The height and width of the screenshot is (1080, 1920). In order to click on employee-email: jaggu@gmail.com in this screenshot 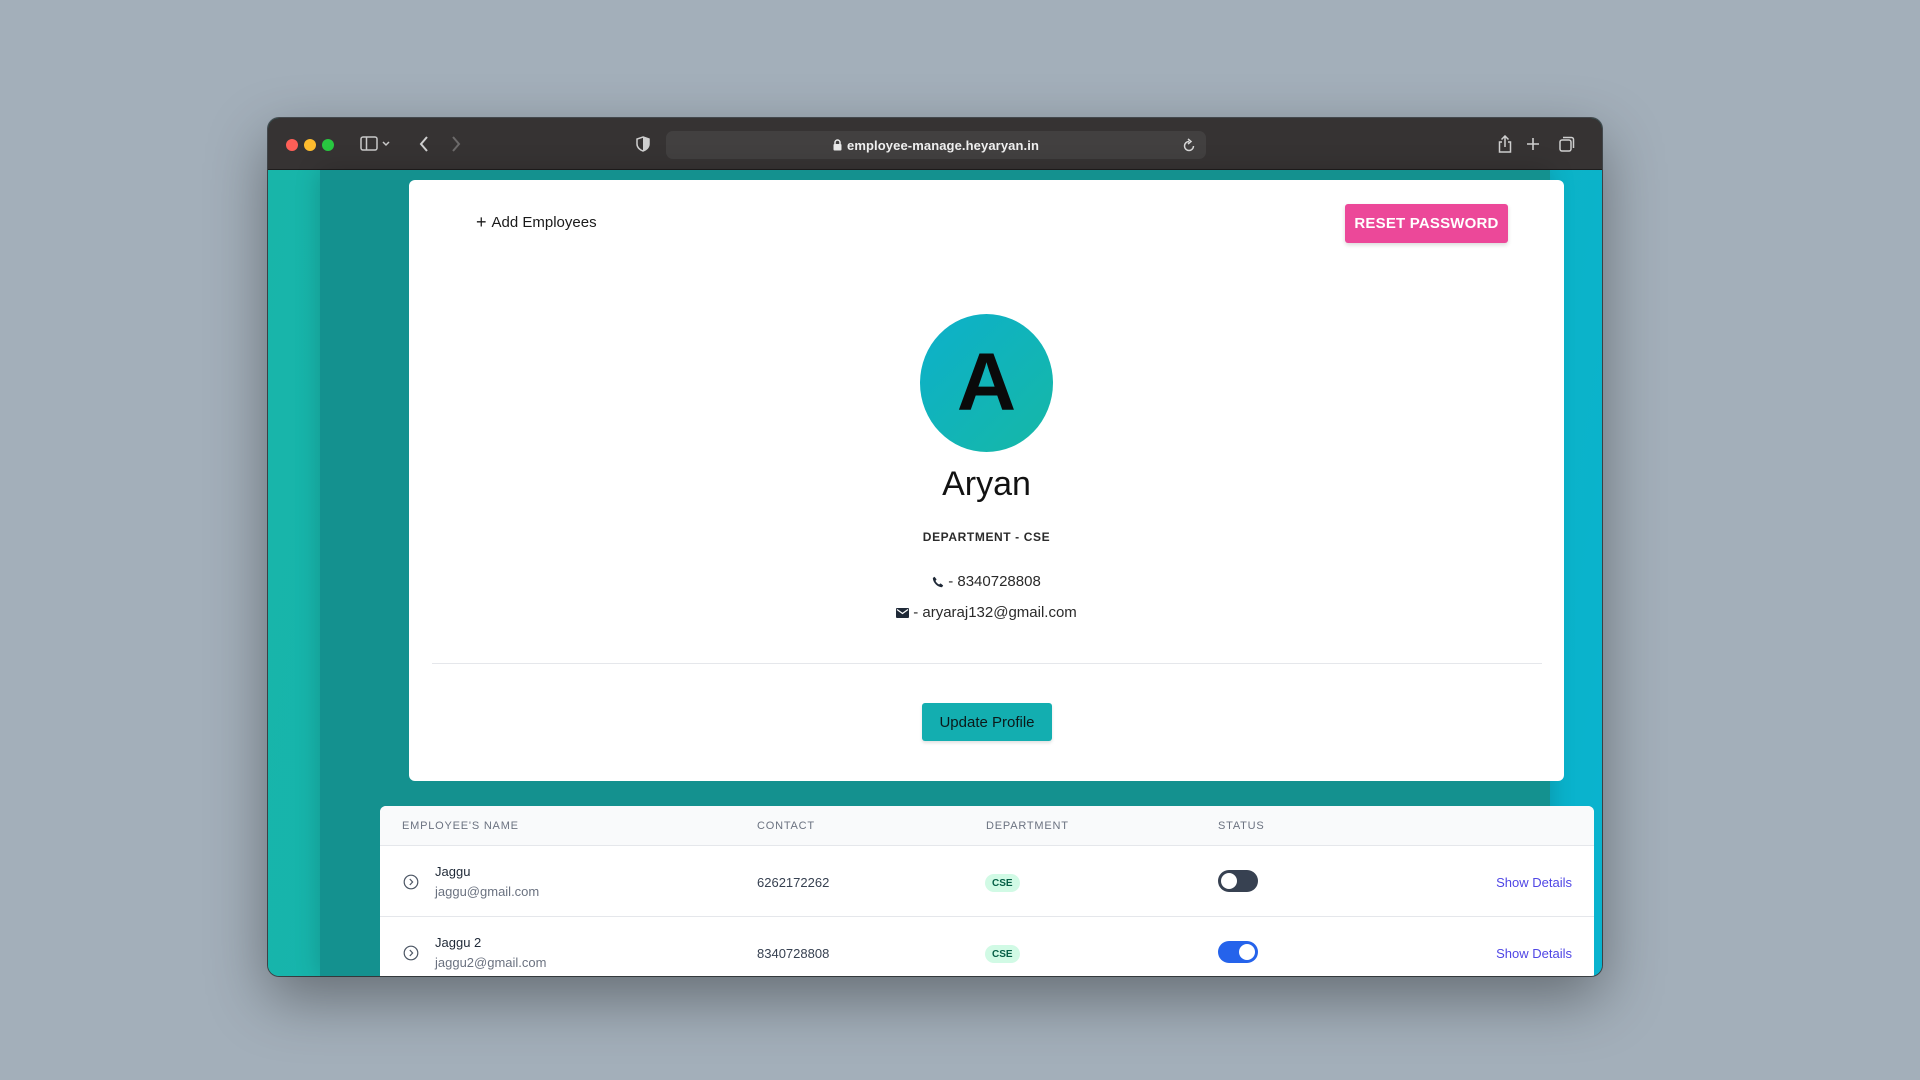, I will do `click(487, 891)`.